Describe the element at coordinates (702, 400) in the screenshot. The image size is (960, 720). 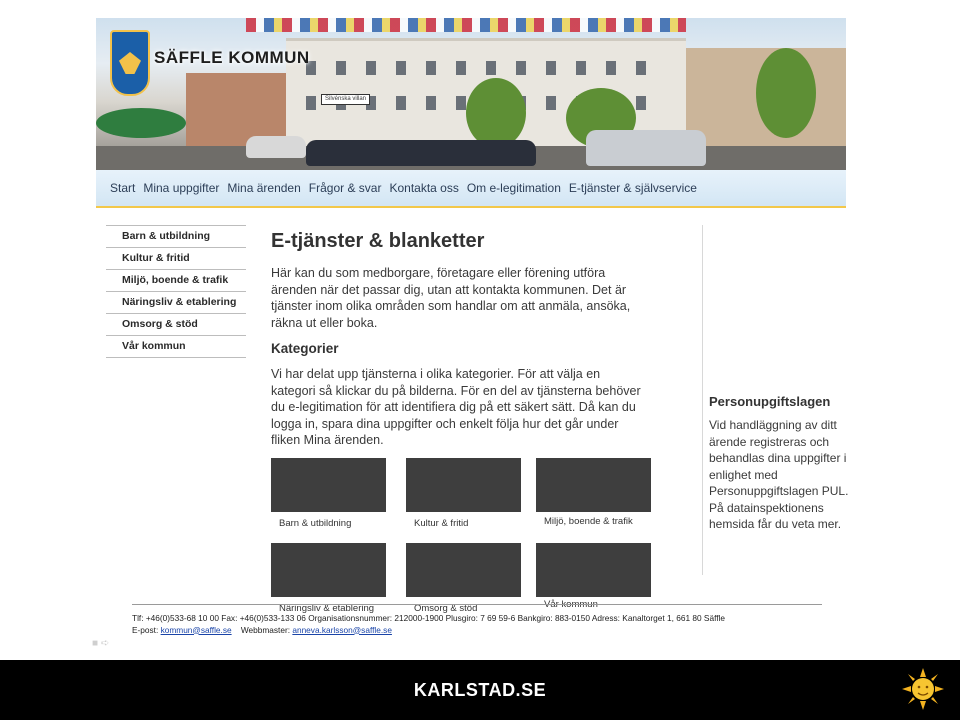
I see `column-divider` at that location.